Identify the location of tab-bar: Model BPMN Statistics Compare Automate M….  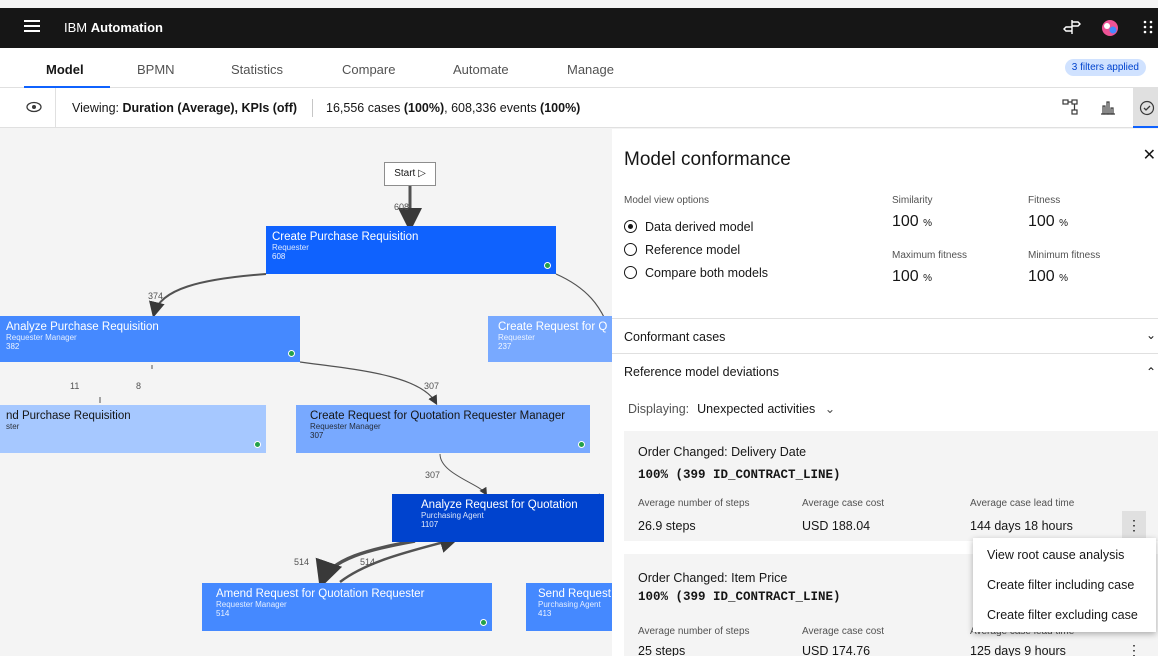
(579, 68).